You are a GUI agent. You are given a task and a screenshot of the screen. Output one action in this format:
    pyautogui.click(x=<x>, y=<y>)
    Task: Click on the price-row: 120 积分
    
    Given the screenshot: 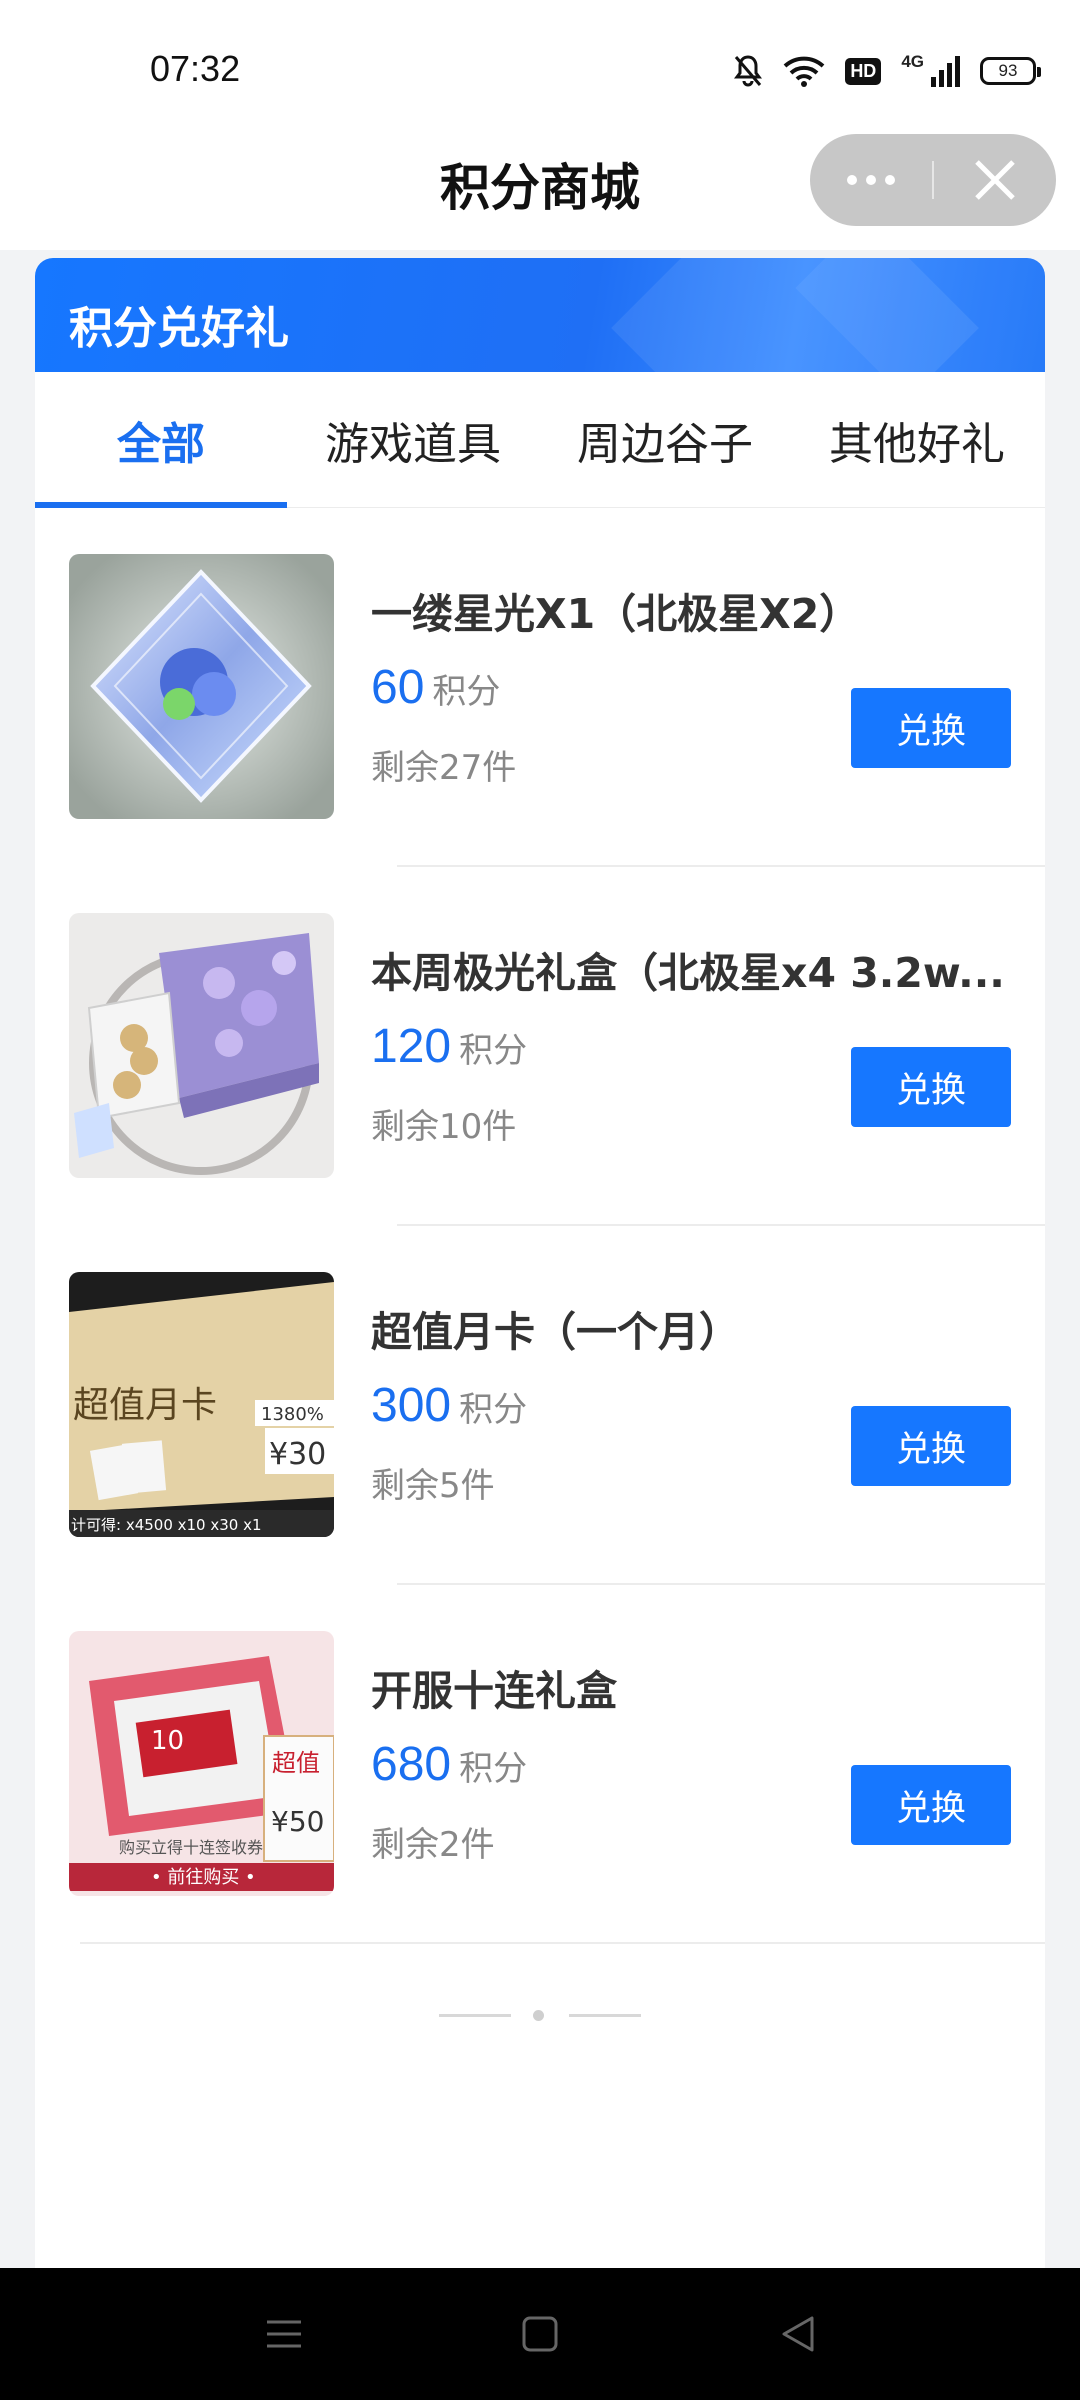 What is the action you would take?
    pyautogui.click(x=449, y=1046)
    